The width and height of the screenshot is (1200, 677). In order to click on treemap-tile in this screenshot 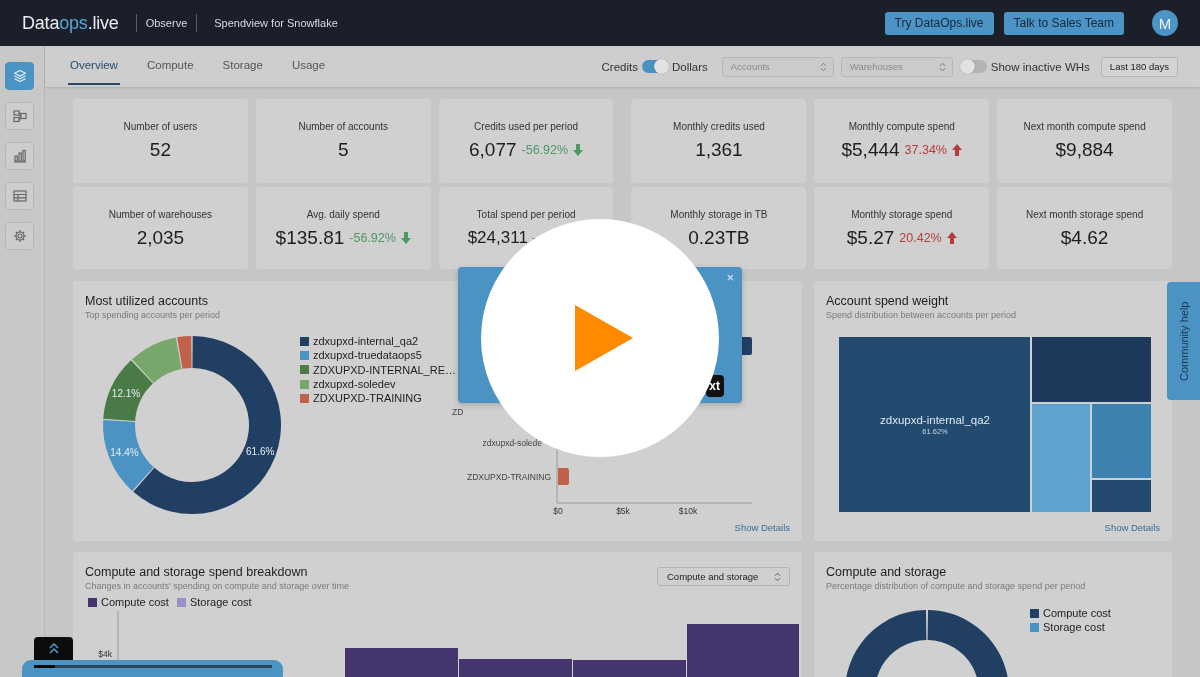, I will do `click(1121, 496)`.